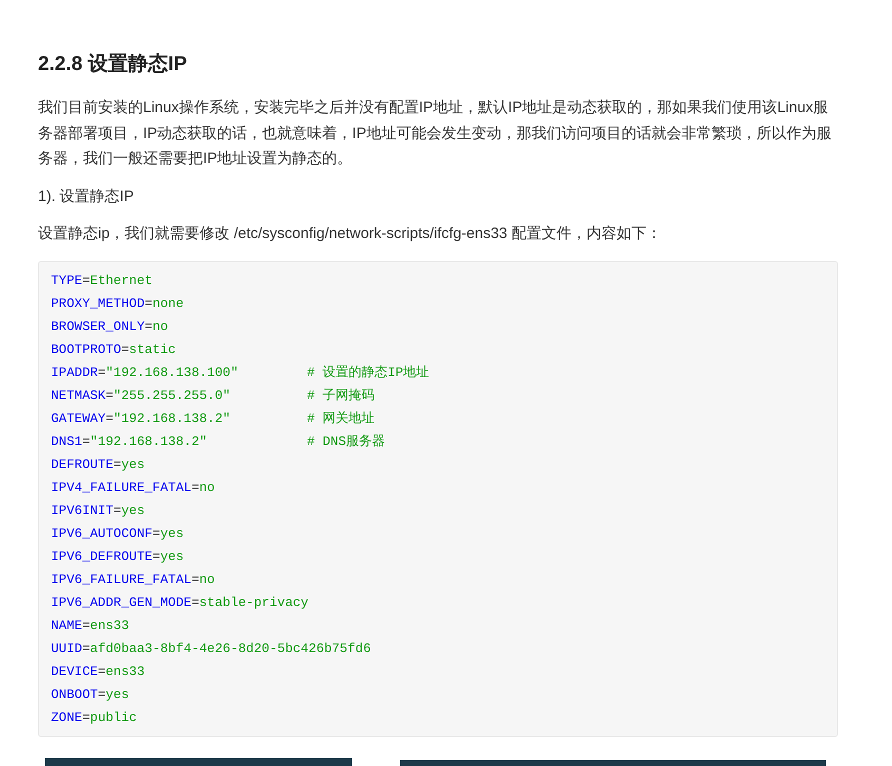 This screenshot has height=766, width=892. What do you see at coordinates (213, 395) in the screenshot?
I see `code-line: NETMASK="255.255.255.0" # 子网掩码` at bounding box center [213, 395].